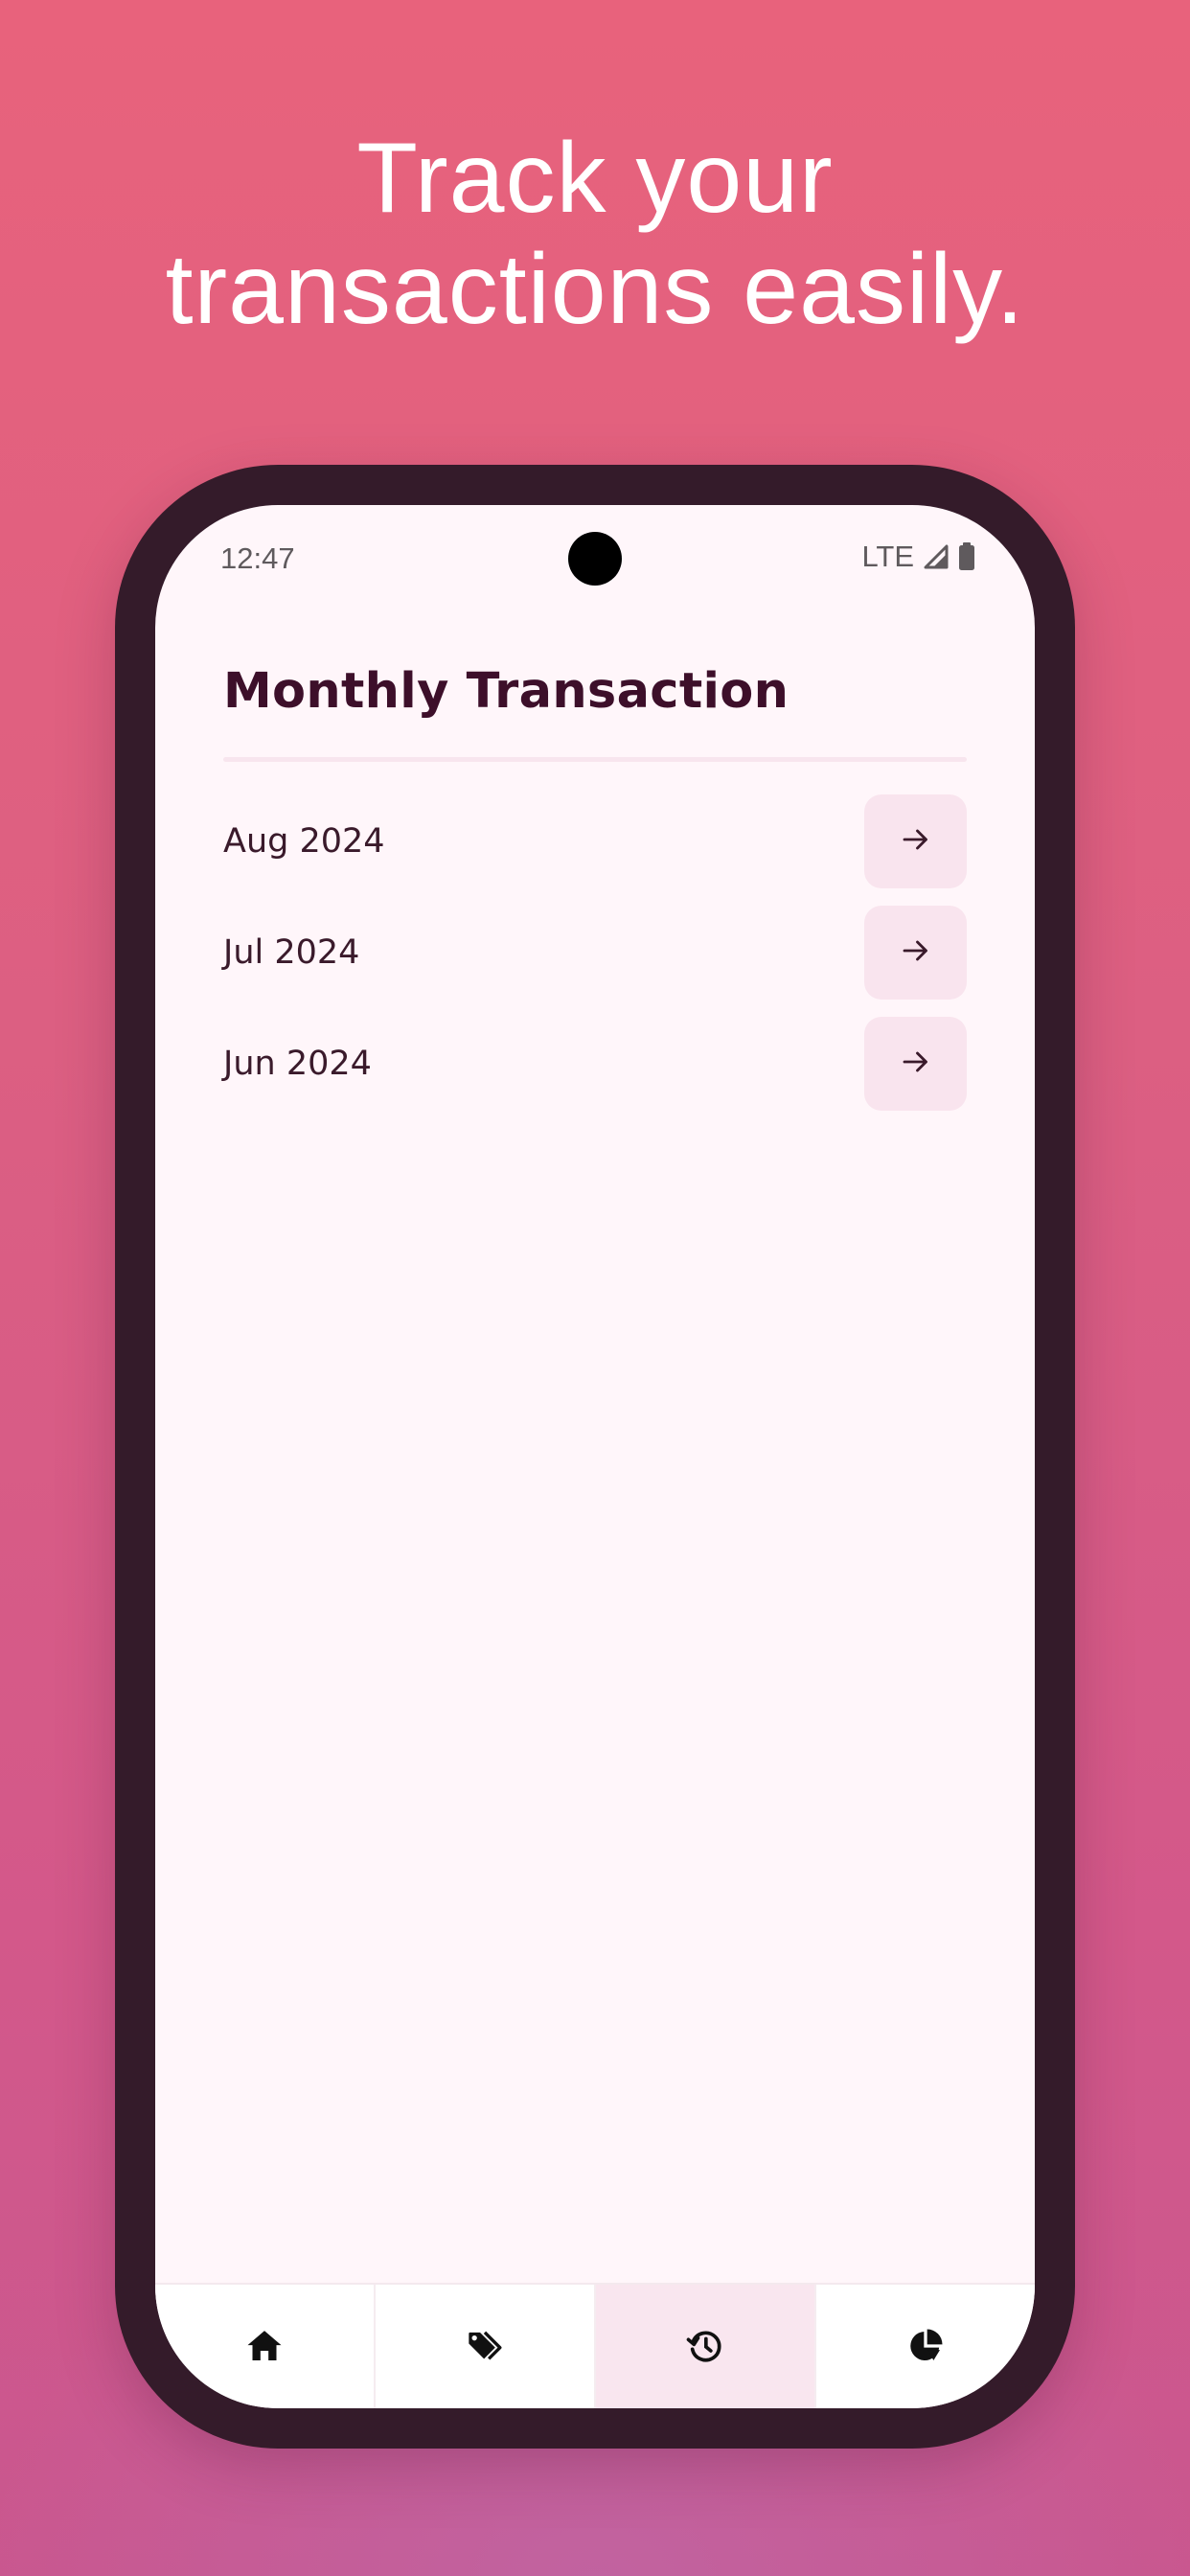 This screenshot has height=2576, width=1190. Describe the element at coordinates (595, 841) in the screenshot. I see `list-item: Aug 2024` at that location.